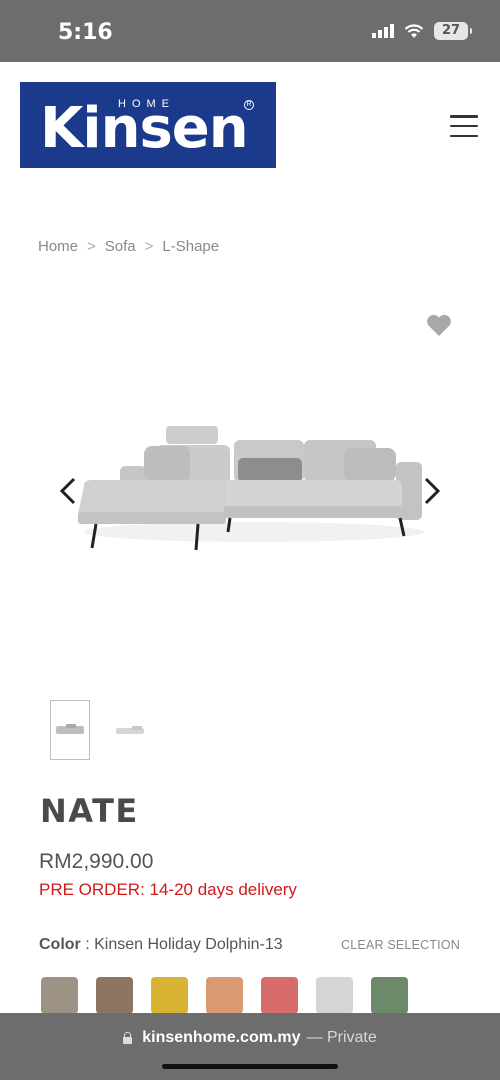 The height and width of the screenshot is (1080, 500). I want to click on breadcrumb: Home > Sofa > L-Shape, so click(128, 246).